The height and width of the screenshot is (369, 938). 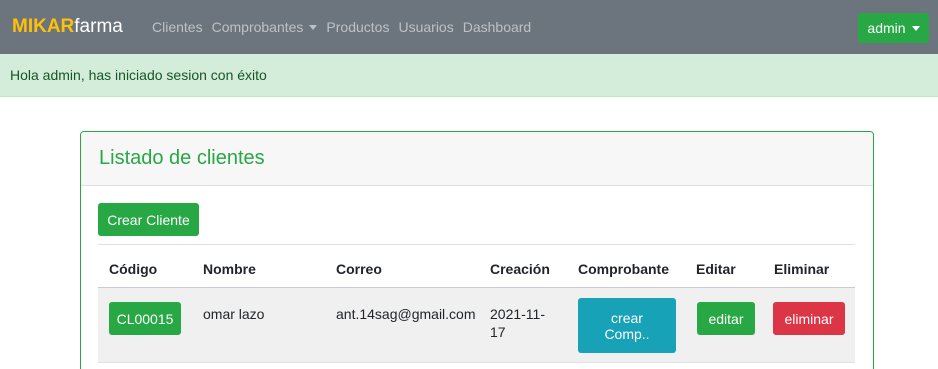 I want to click on user-menu-button: admin, so click(x=893, y=28).